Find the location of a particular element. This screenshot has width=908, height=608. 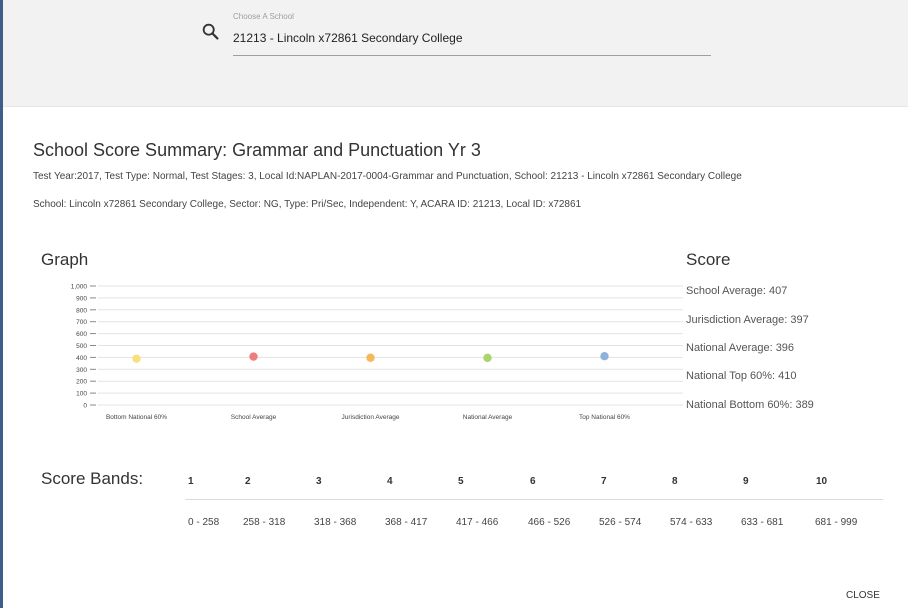

y-tick-label: 200 is located at coordinates (81, 382).